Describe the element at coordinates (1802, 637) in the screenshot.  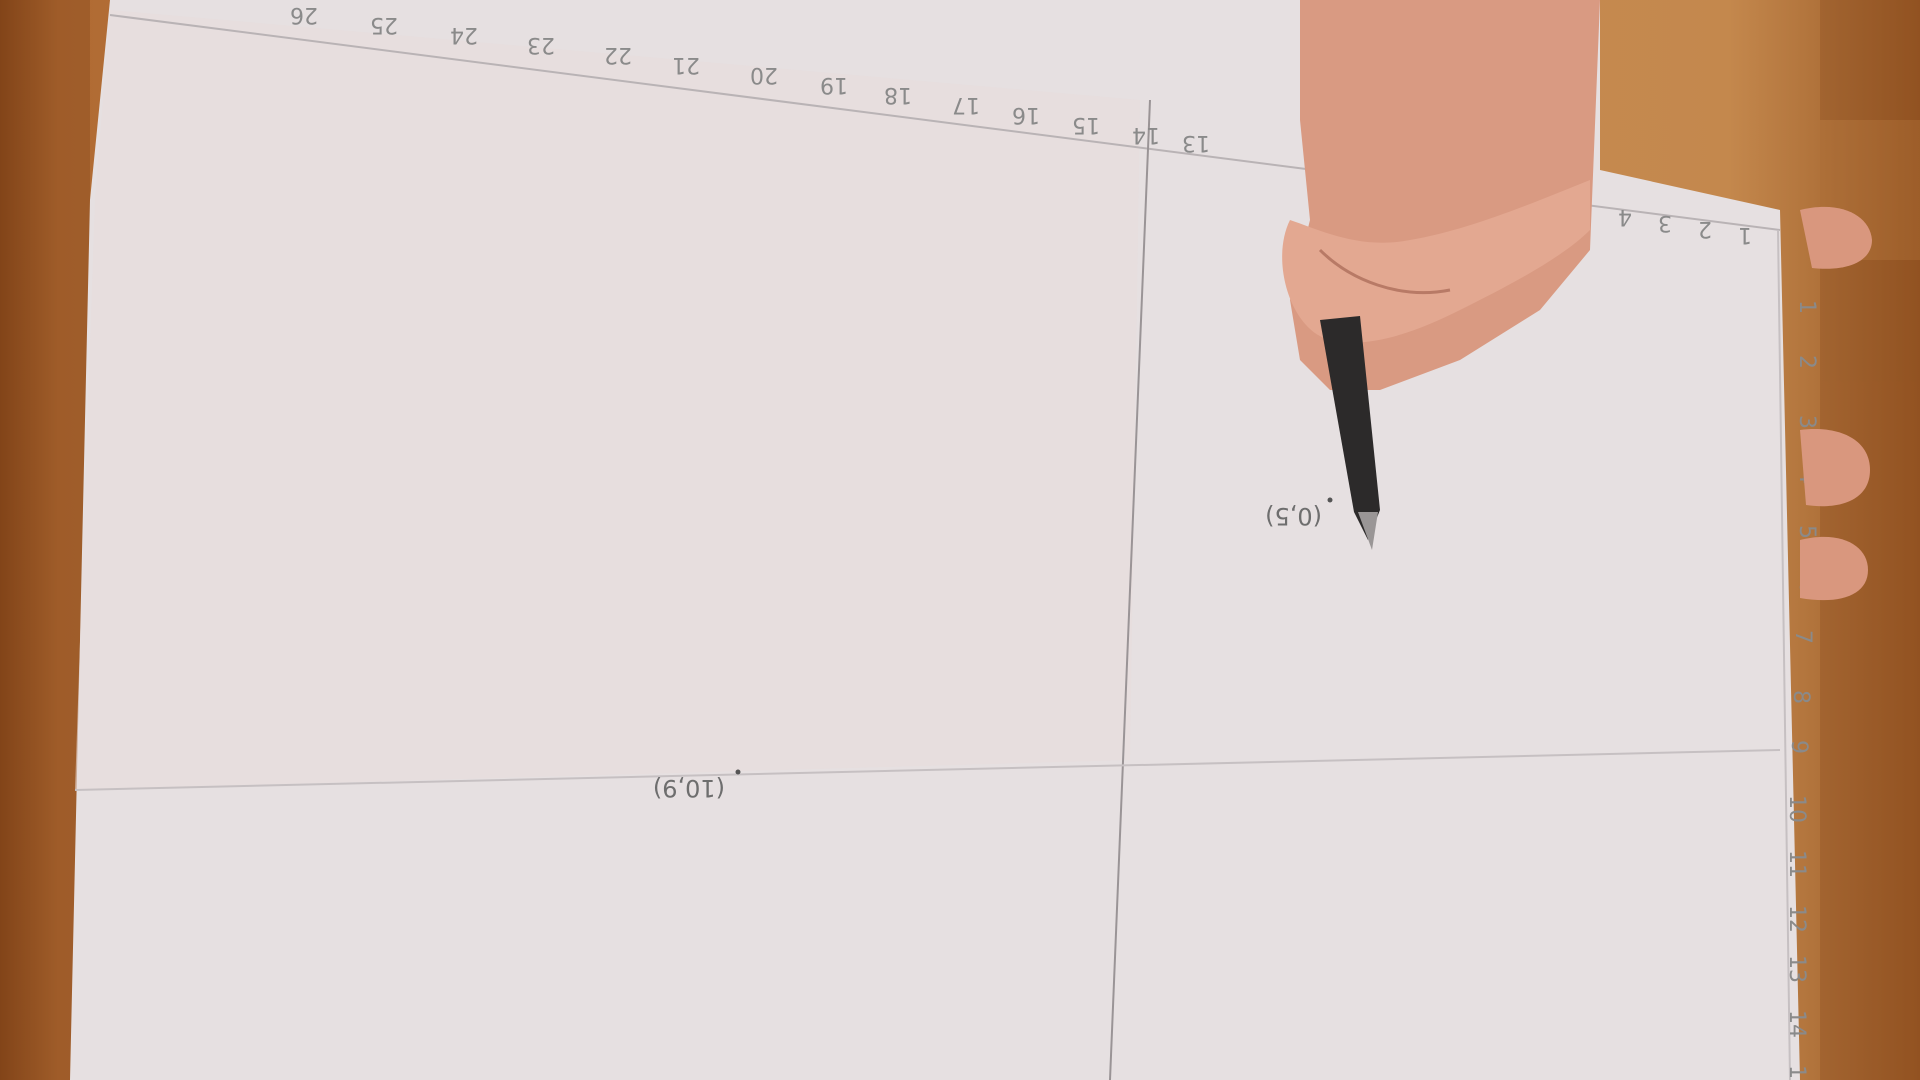
I see `tick-label: 7` at that location.